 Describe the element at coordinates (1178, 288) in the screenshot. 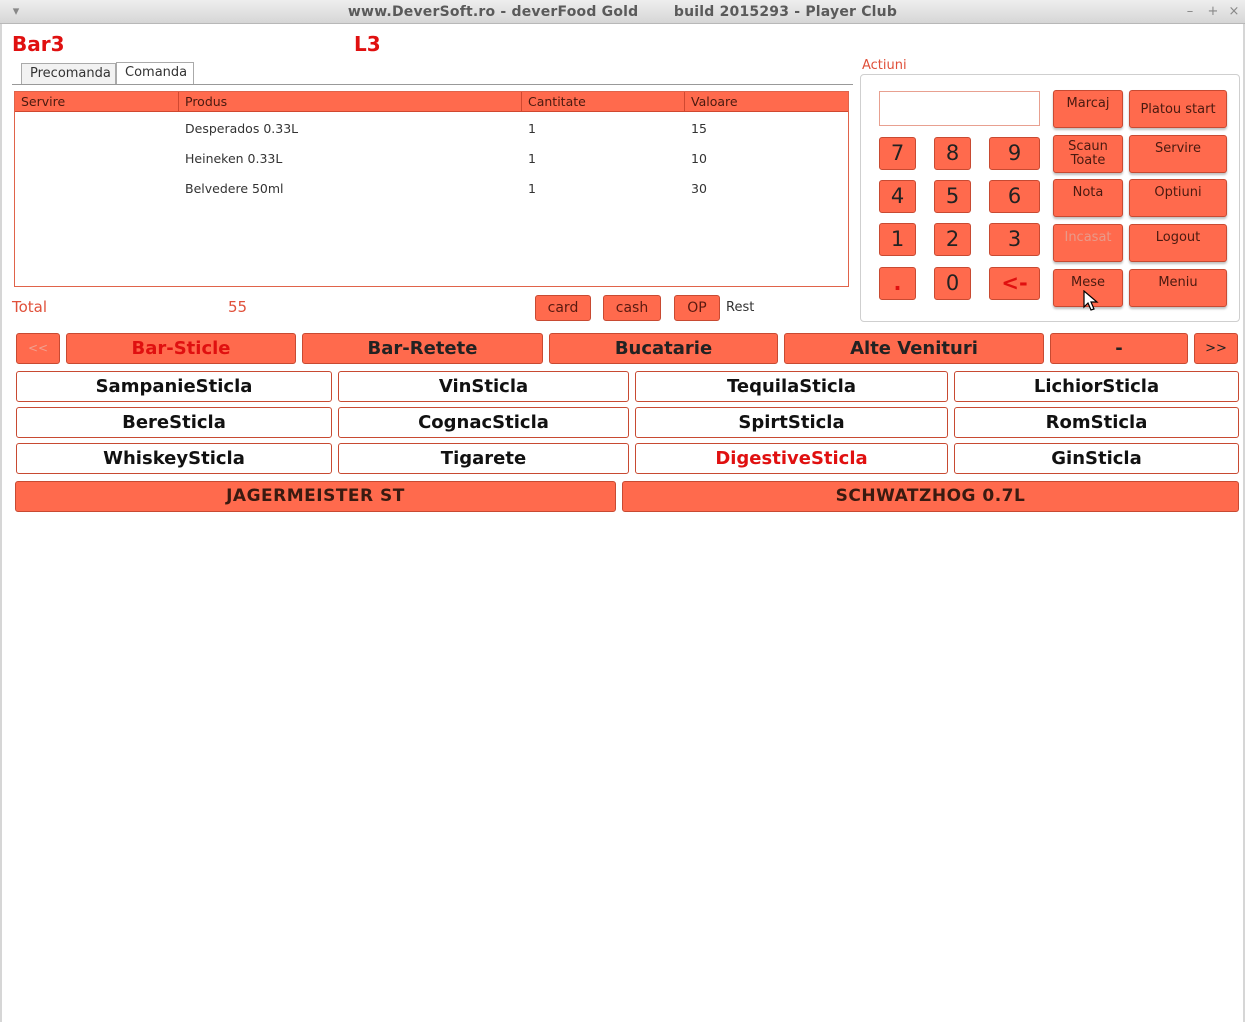

I see `meniu-button: Meniu` at that location.